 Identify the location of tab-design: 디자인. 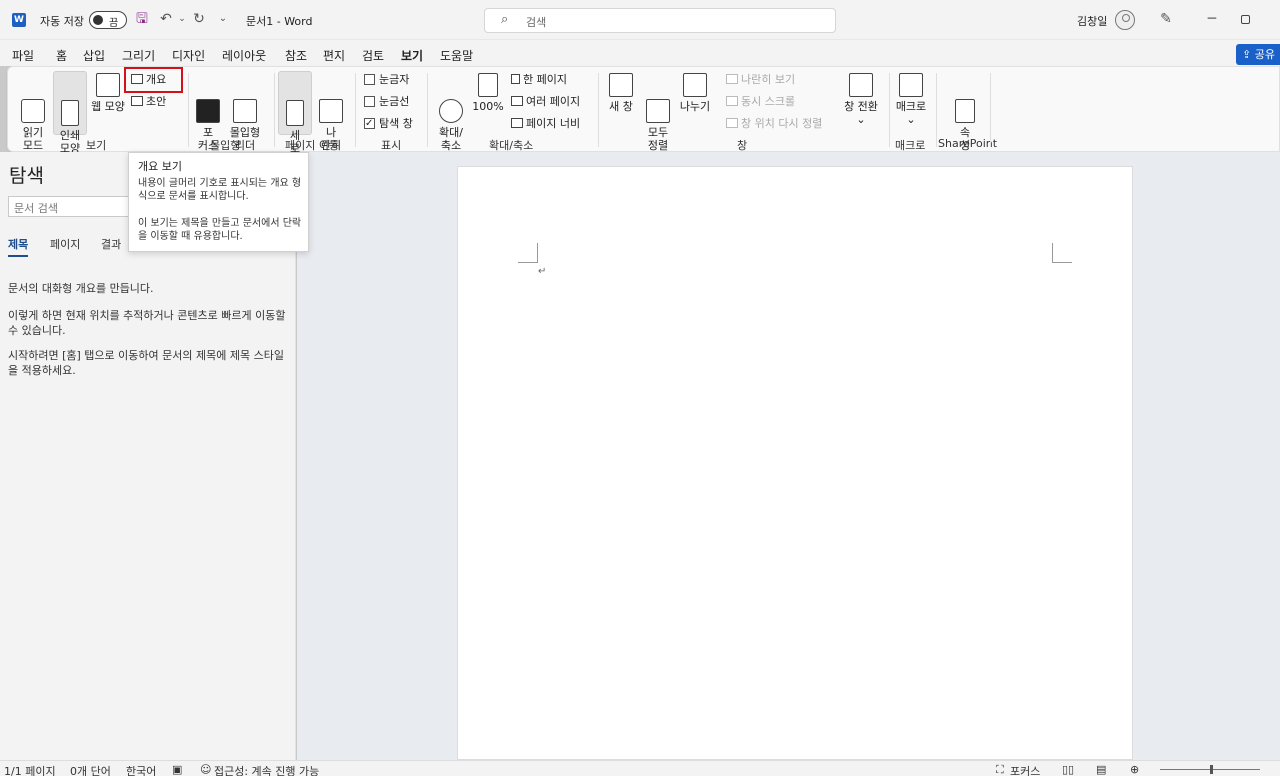
(188, 55).